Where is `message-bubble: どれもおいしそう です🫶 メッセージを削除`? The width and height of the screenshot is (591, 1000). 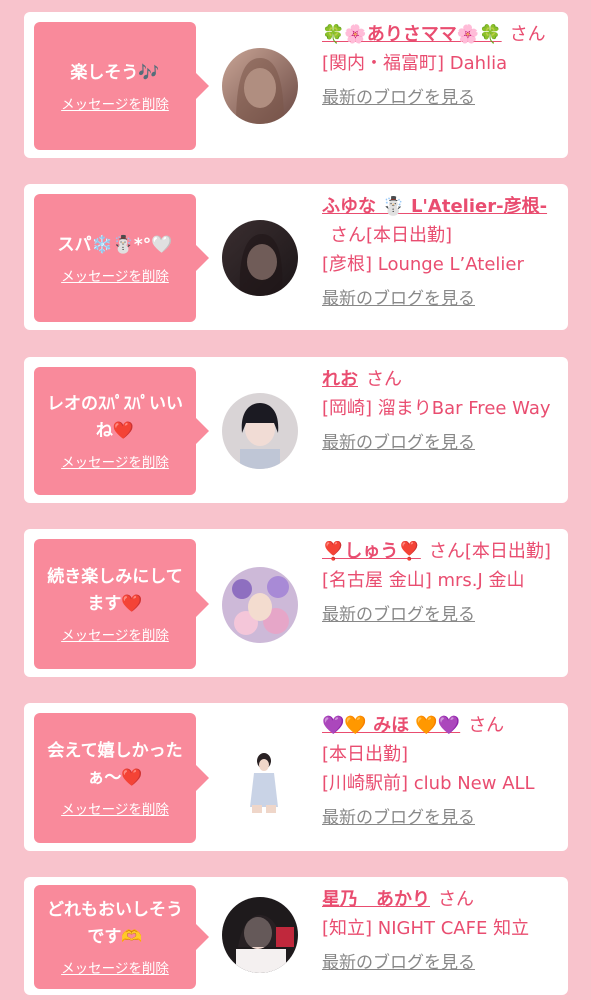
message-bubble: どれもおいしそう です🫶 メッセージを削除 is located at coordinates (121, 937).